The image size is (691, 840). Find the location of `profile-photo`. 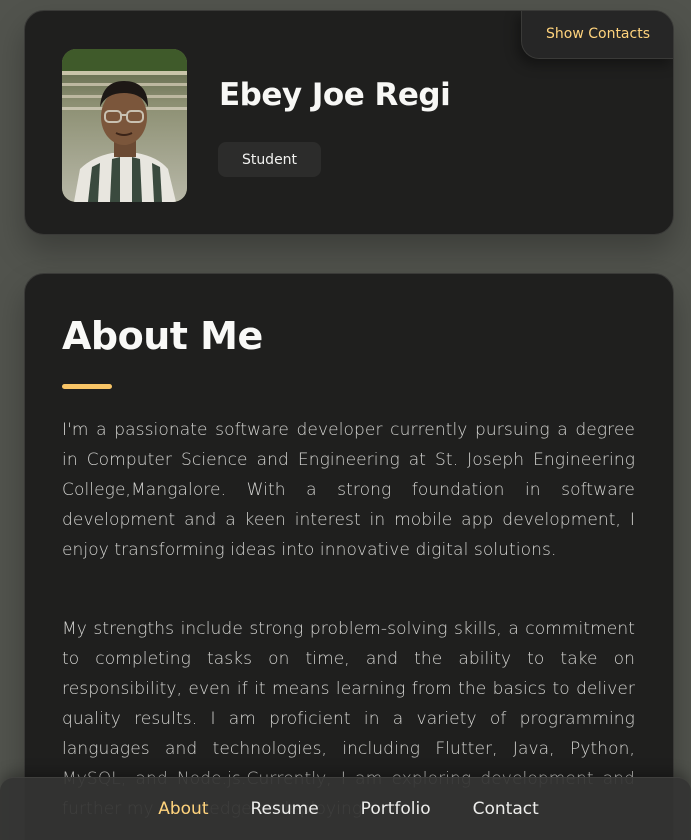

profile-photo is located at coordinates (124, 125).